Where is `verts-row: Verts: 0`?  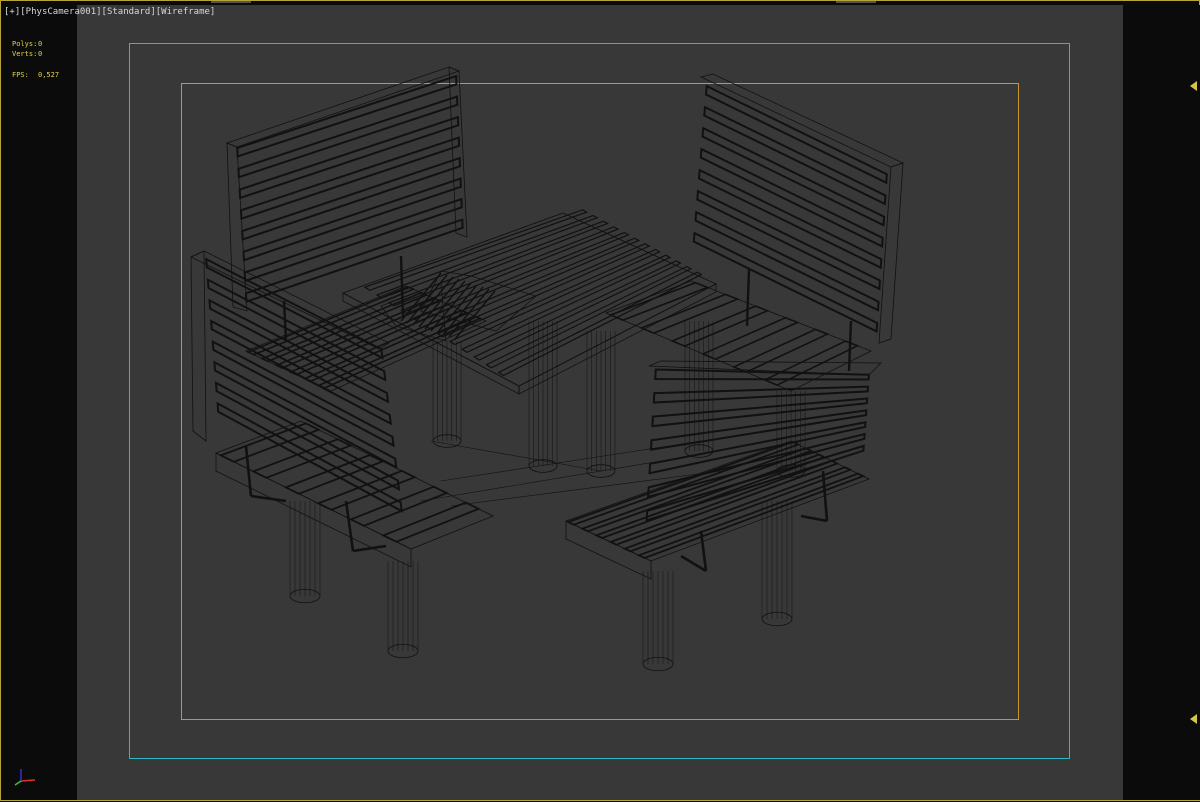 verts-row: Verts: 0 is located at coordinates (35, 54).